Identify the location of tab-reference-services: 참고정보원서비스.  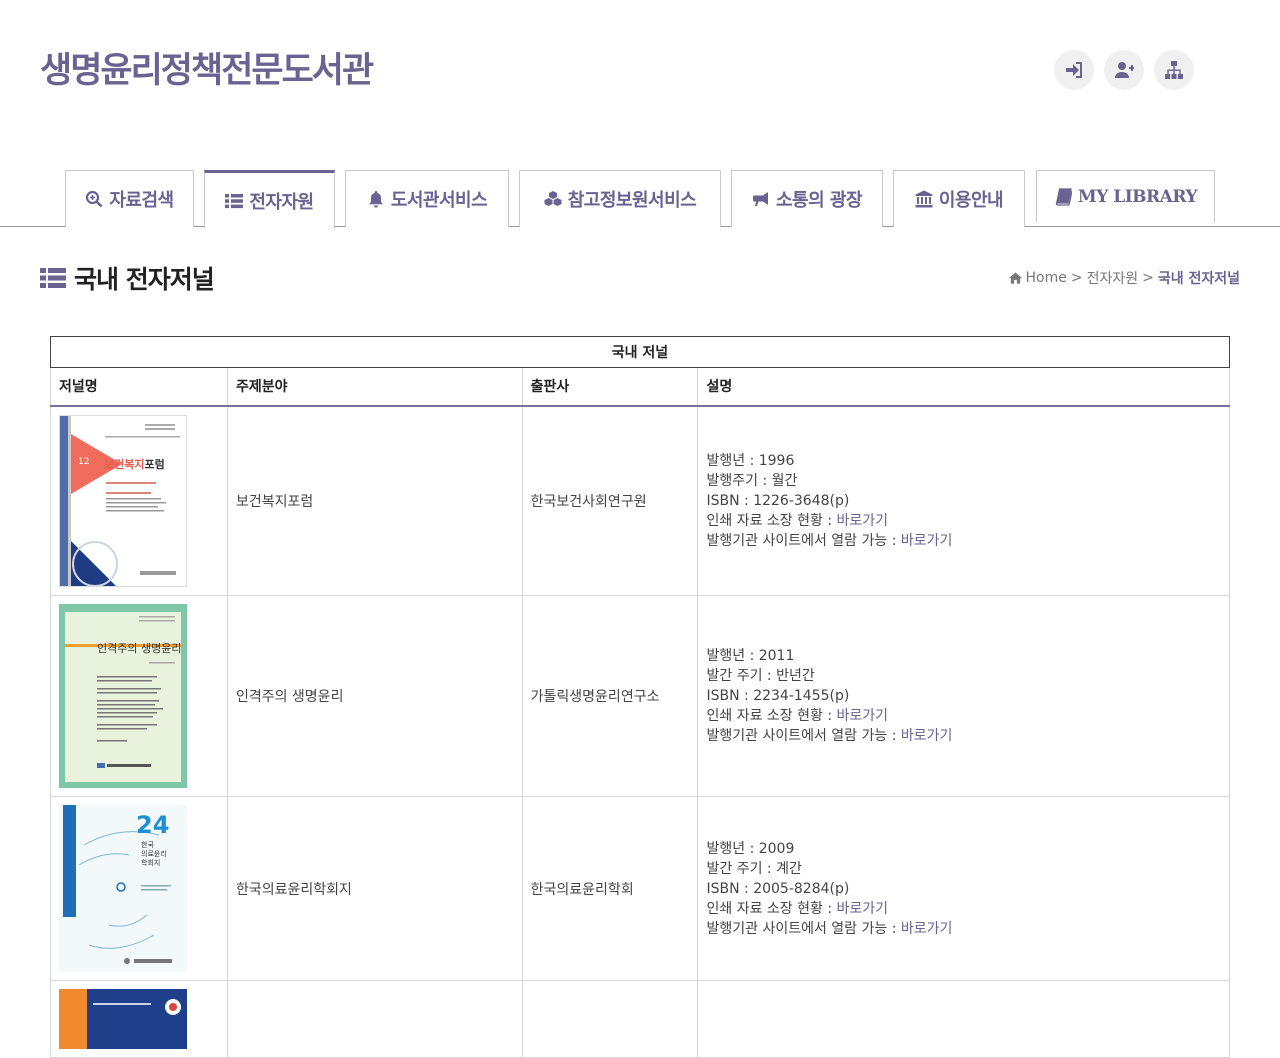
(620, 198).